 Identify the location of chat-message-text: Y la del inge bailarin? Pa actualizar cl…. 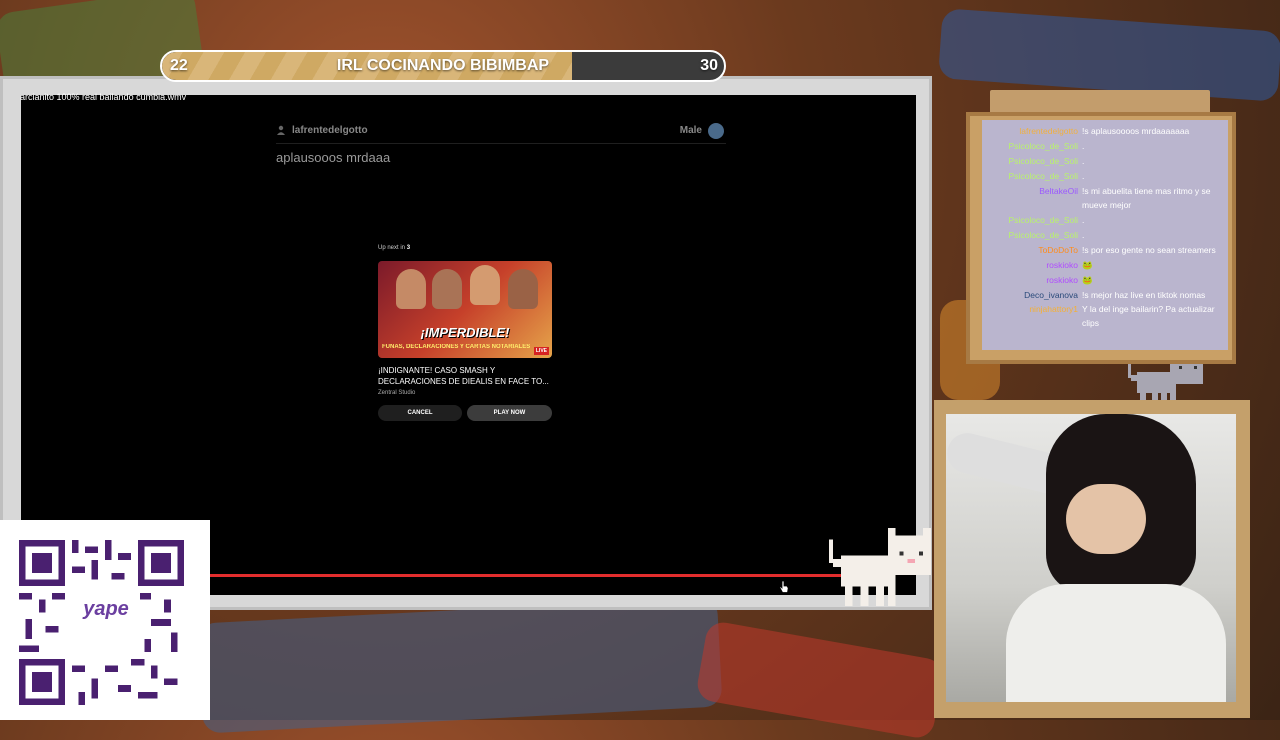
(1148, 316).